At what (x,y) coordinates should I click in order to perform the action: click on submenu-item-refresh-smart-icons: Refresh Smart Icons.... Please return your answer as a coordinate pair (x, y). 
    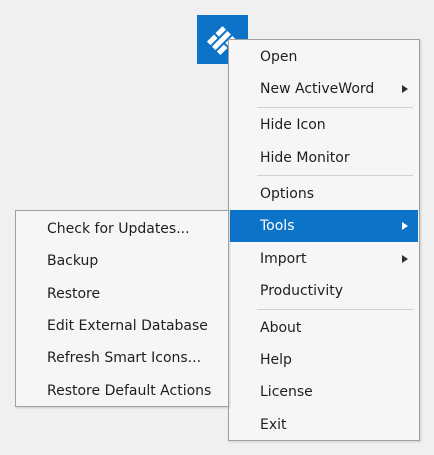
    Looking at the image, I should click on (122, 358).